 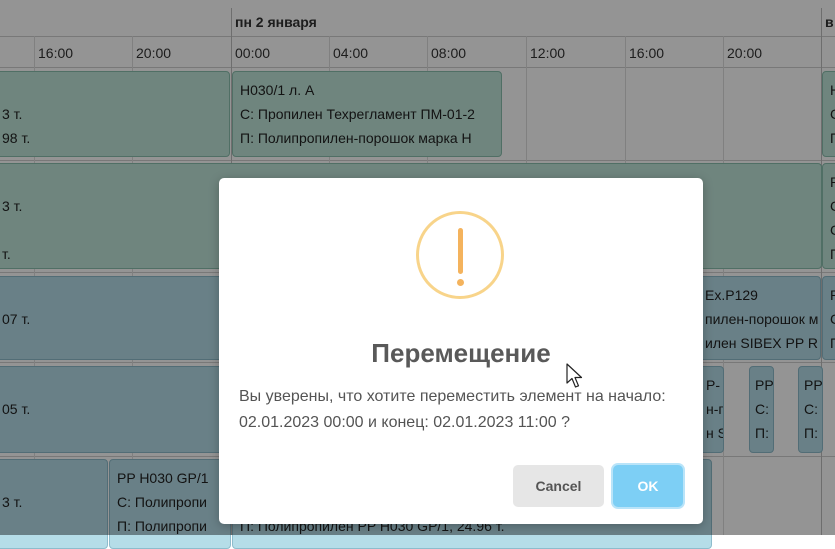 I want to click on dialog-title: Перемещение, so click(x=461, y=353).